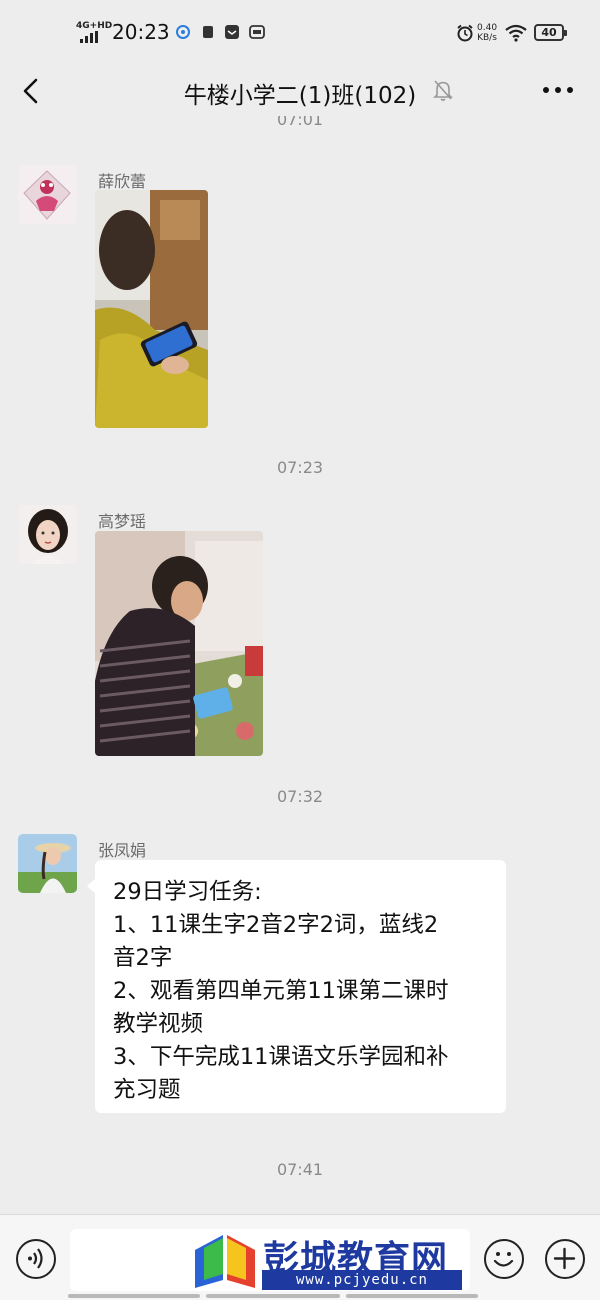 Image resolution: width=600 pixels, height=1300 pixels. Describe the element at coordinates (516, 33) in the screenshot. I see `wifi-icon` at that location.